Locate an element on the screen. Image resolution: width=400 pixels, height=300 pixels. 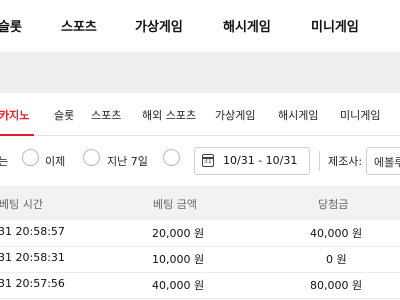
tab-sports: 스포츠 is located at coordinates (106, 115).